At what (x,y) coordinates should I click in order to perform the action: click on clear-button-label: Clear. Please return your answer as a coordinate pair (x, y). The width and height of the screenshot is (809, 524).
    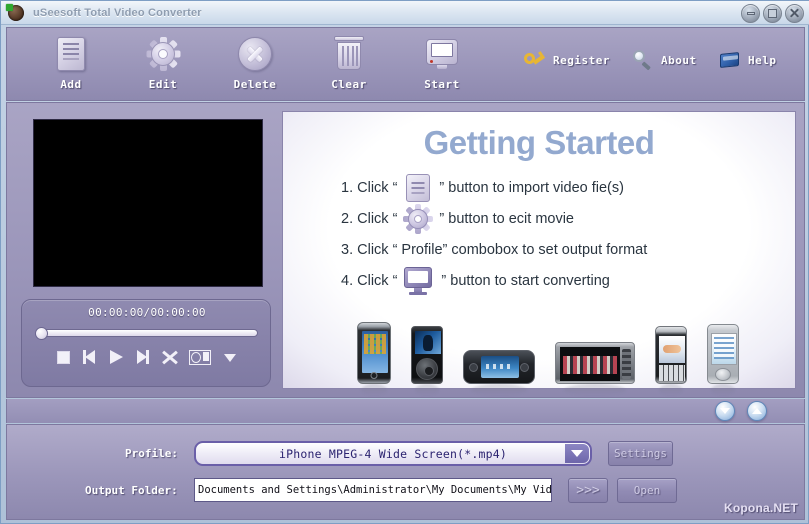
    Looking at the image, I should click on (349, 84).